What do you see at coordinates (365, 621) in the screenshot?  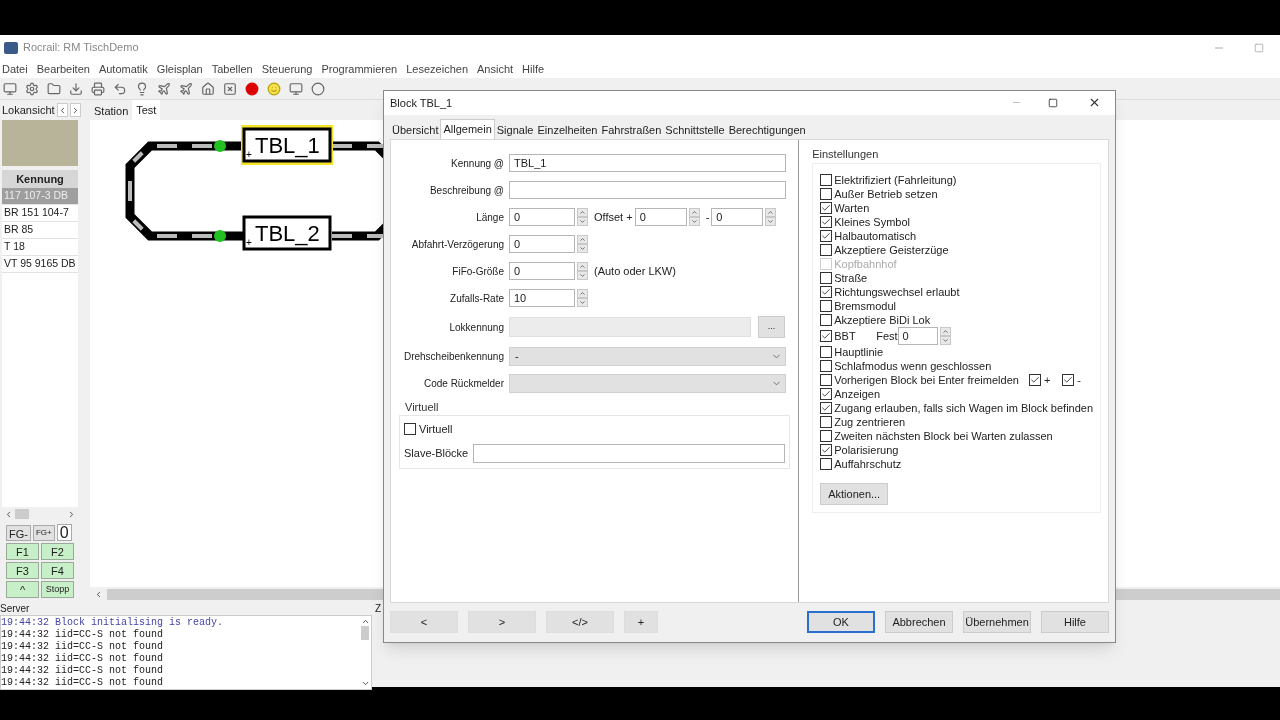 I see `scroll-up-icon` at bounding box center [365, 621].